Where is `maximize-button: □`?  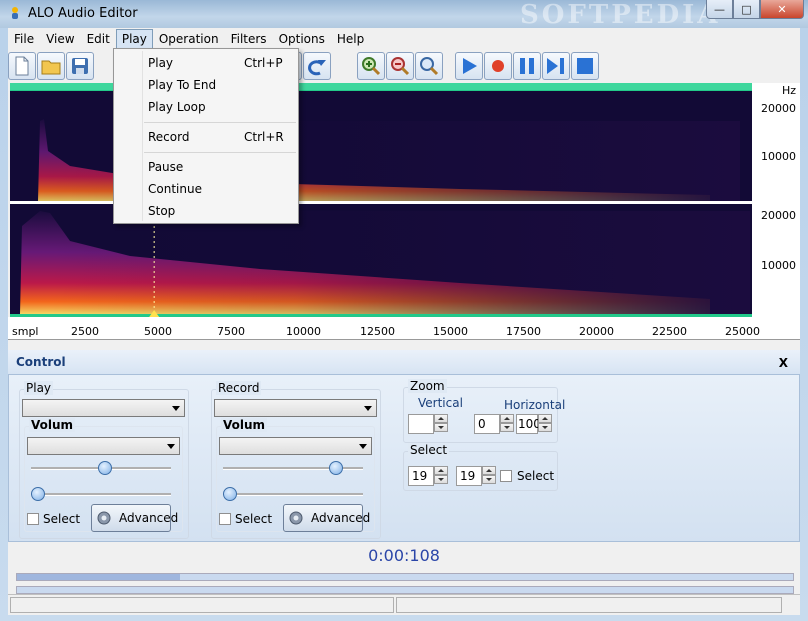
maximize-button: □ is located at coordinates (746, 9).